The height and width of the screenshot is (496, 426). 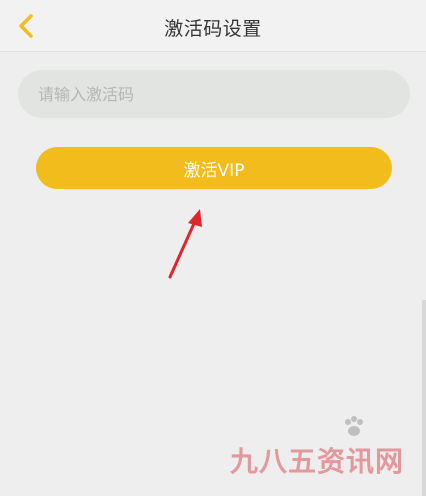 What do you see at coordinates (213, 29) in the screenshot?
I see `page-title: 激活码设置` at bounding box center [213, 29].